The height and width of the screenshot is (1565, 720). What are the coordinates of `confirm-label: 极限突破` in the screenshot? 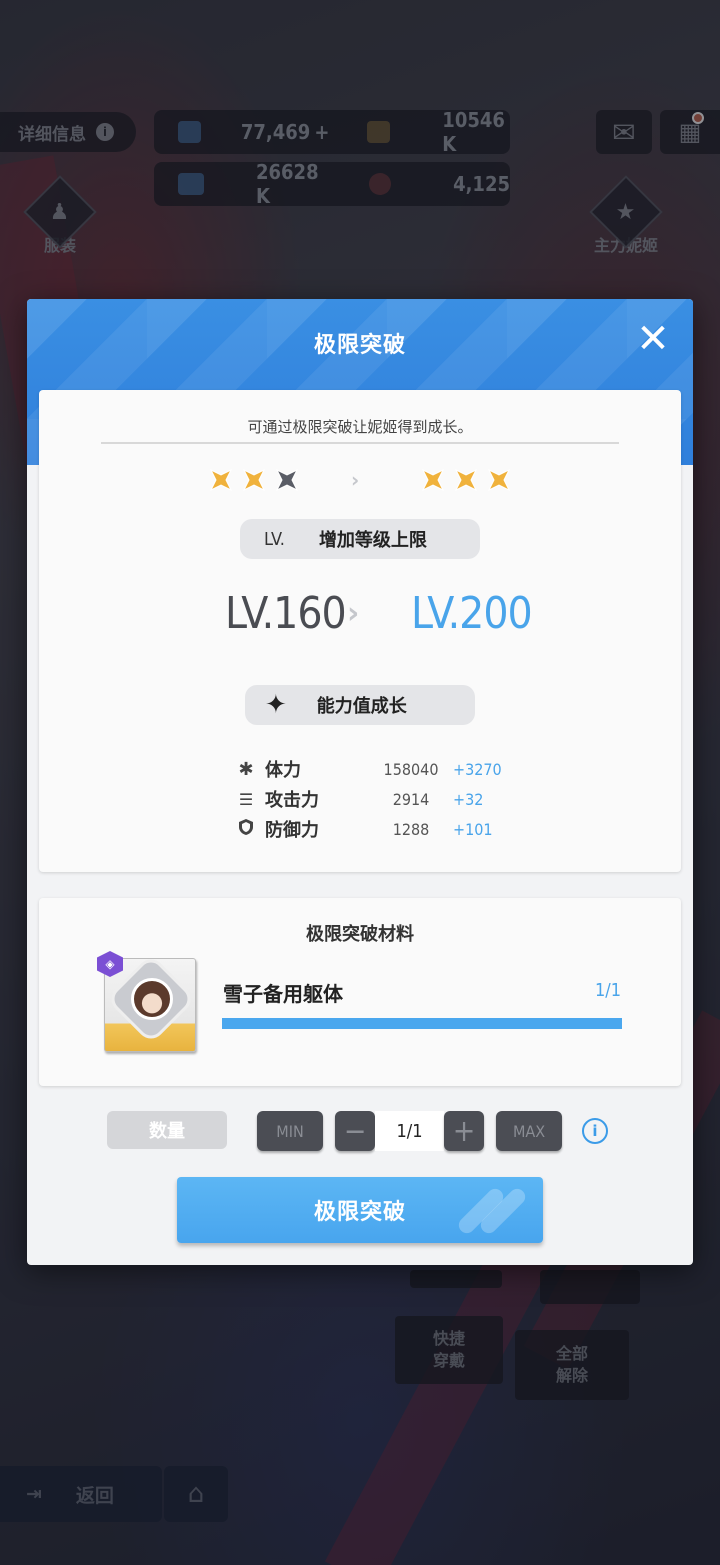 It's located at (359, 1212).